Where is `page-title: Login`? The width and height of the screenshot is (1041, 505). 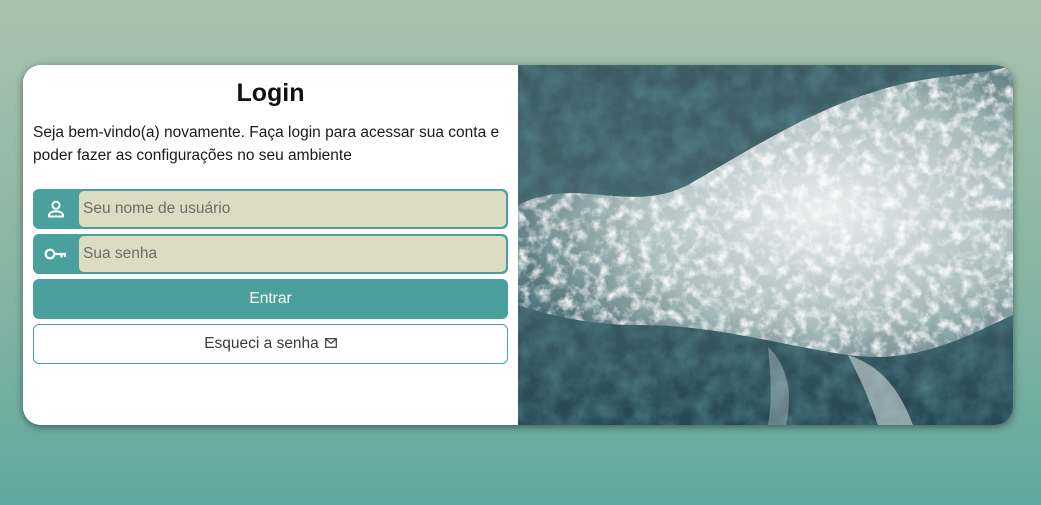 page-title: Login is located at coordinates (270, 93).